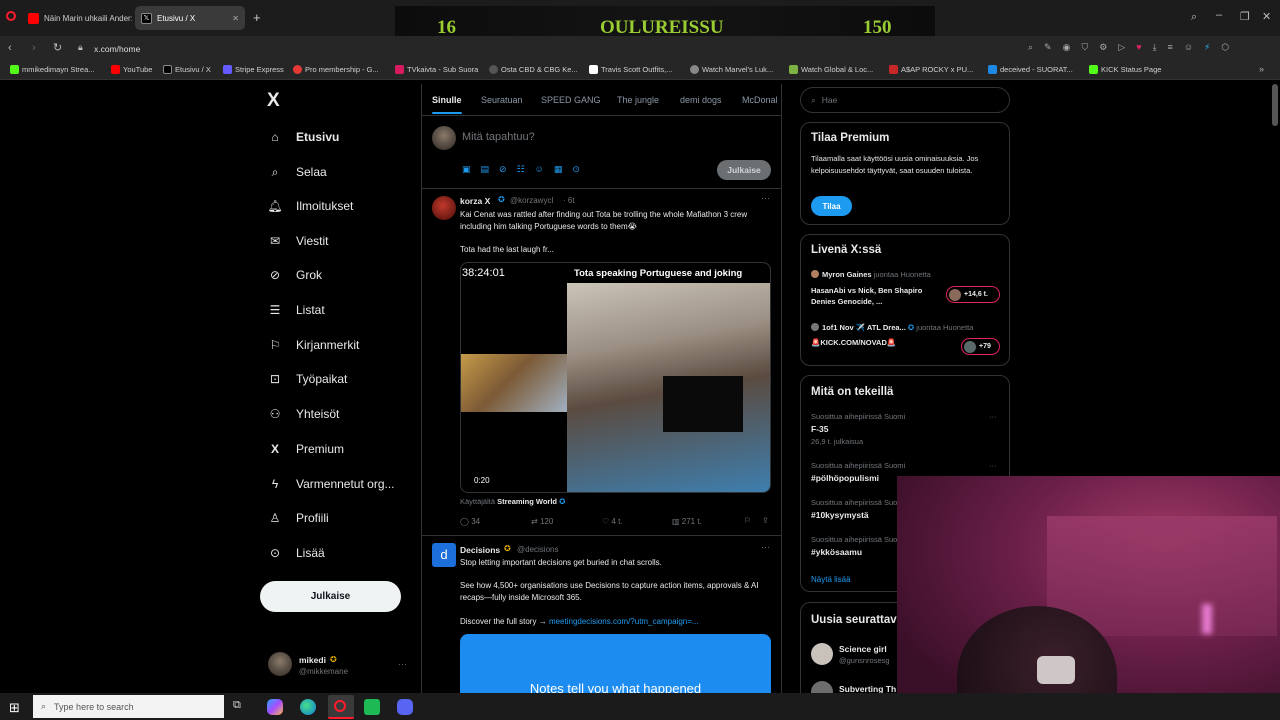  What do you see at coordinates (1188, 47) in the screenshot?
I see `profile-icon: ☺` at bounding box center [1188, 47].